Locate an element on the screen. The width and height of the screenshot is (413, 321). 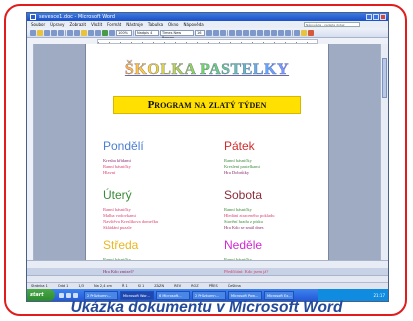
day-heading: Úterý is located at coordinates (117, 195).